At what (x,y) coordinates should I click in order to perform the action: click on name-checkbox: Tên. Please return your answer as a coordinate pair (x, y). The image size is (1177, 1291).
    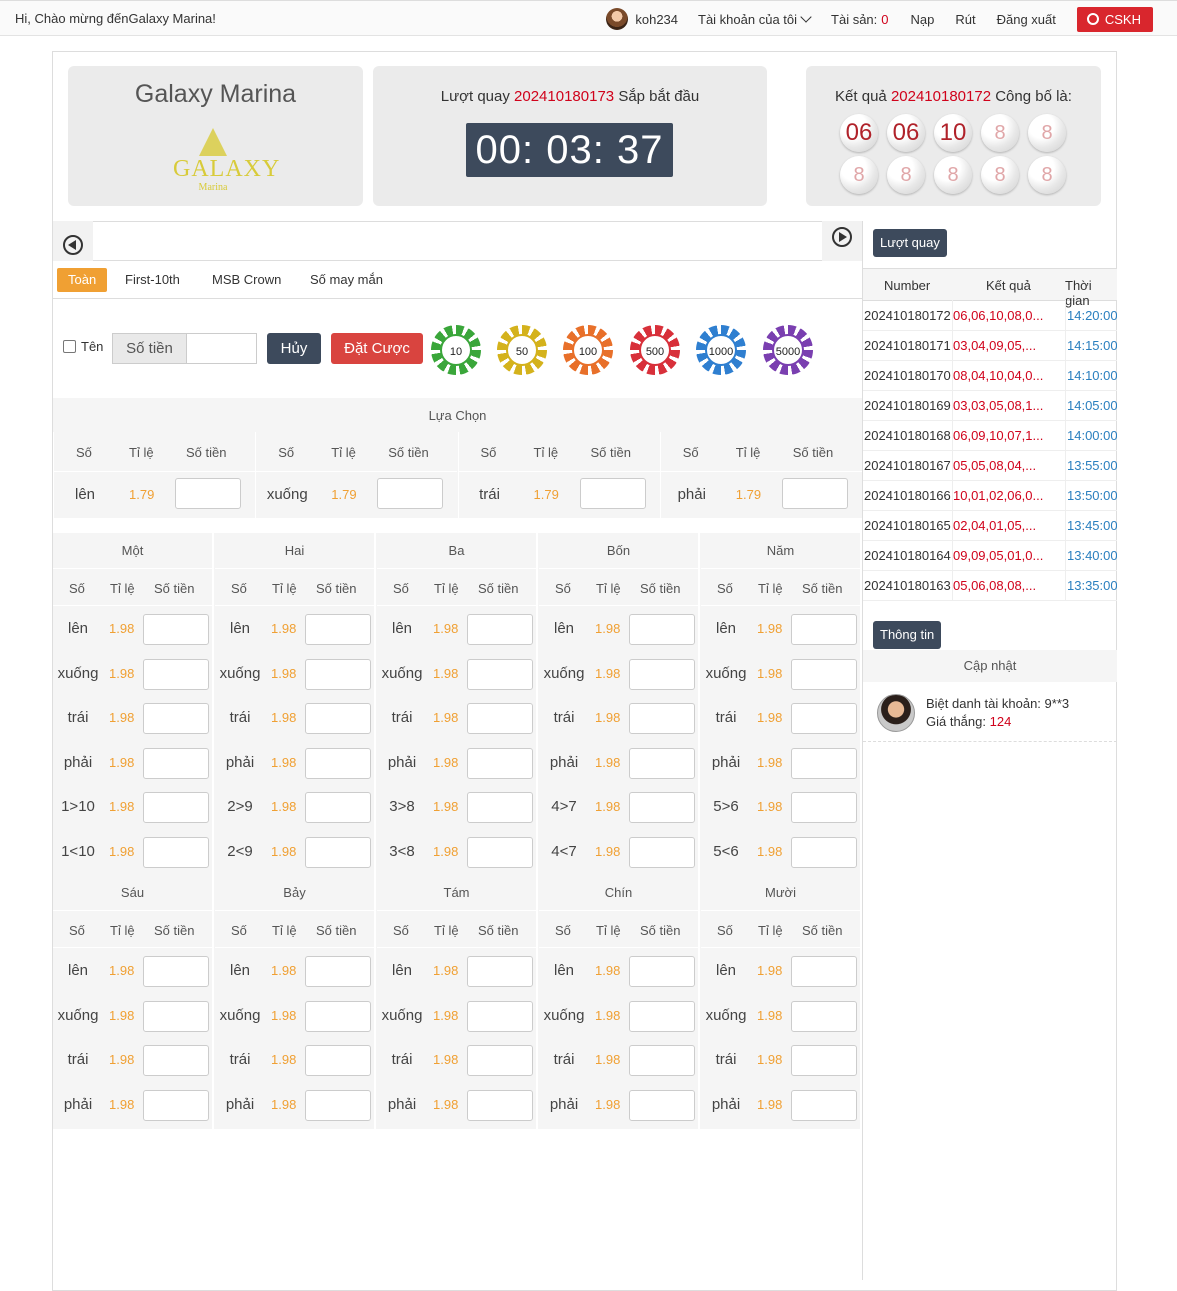
    Looking at the image, I should click on (83, 346).